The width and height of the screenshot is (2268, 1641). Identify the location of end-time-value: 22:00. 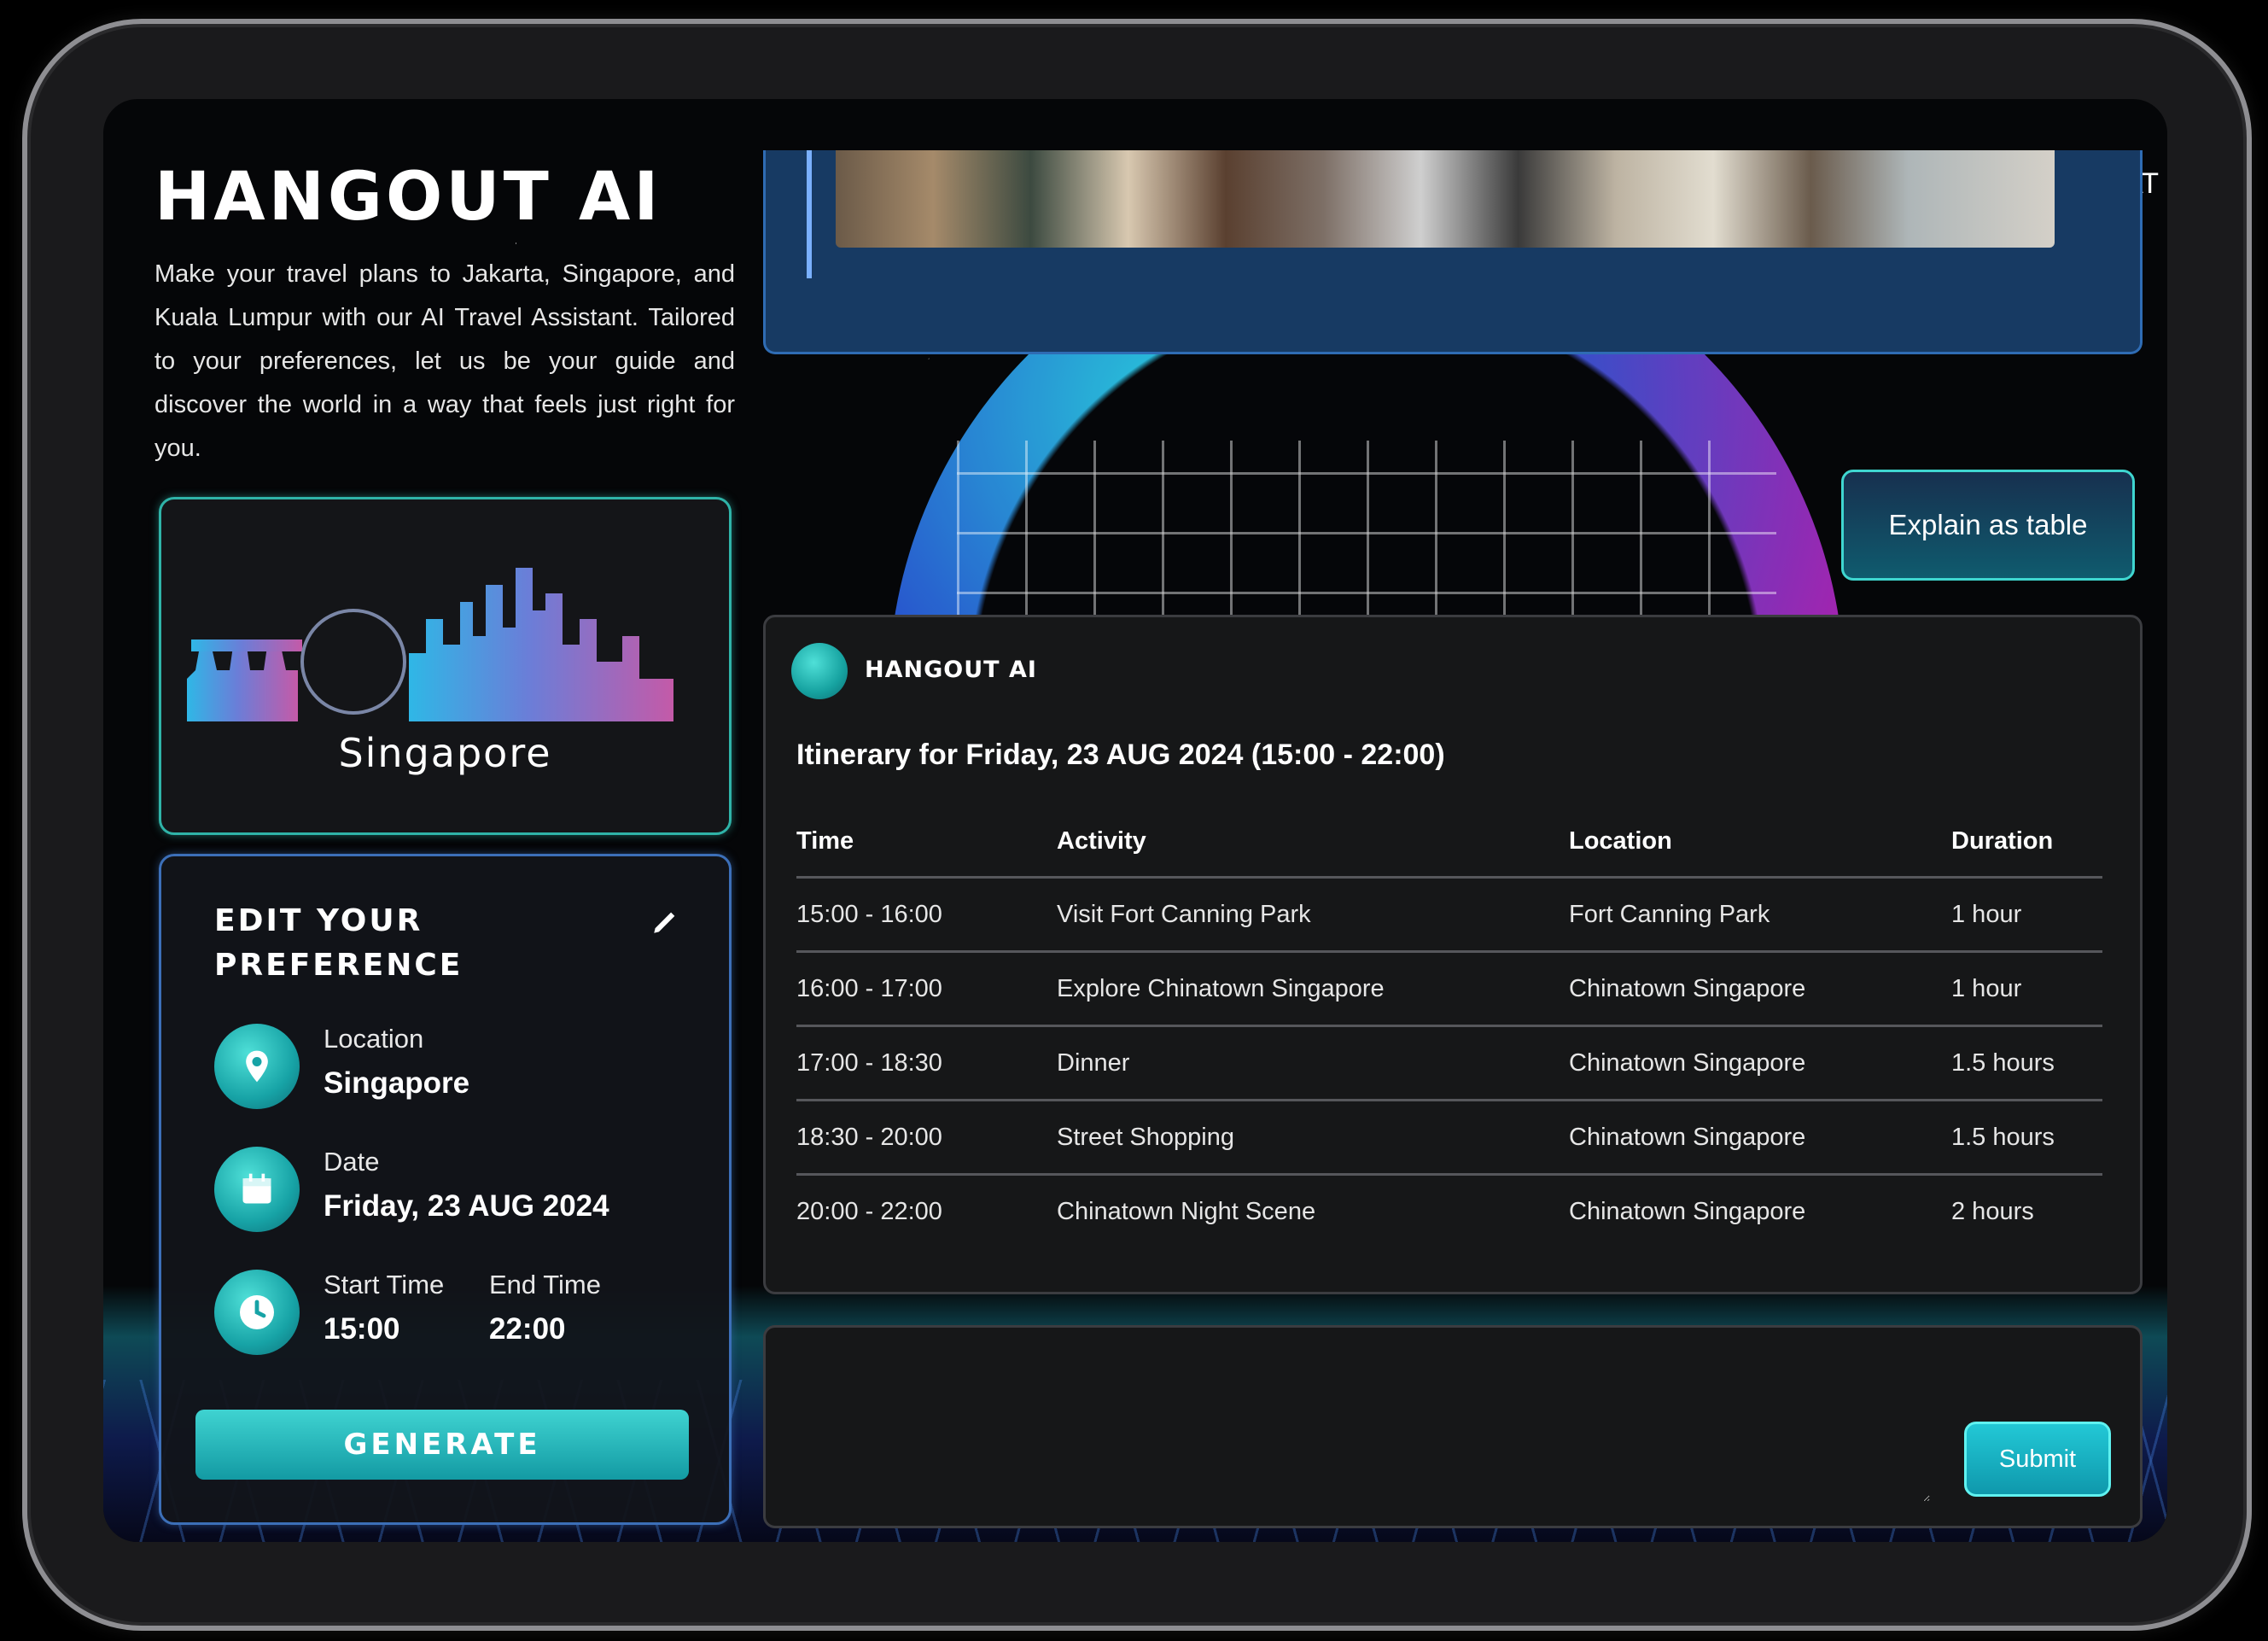
(527, 1329).